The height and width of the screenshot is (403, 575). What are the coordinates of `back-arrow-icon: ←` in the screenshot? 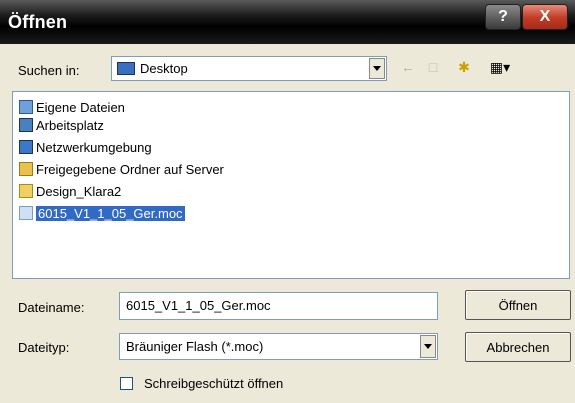 It's located at (408, 67).